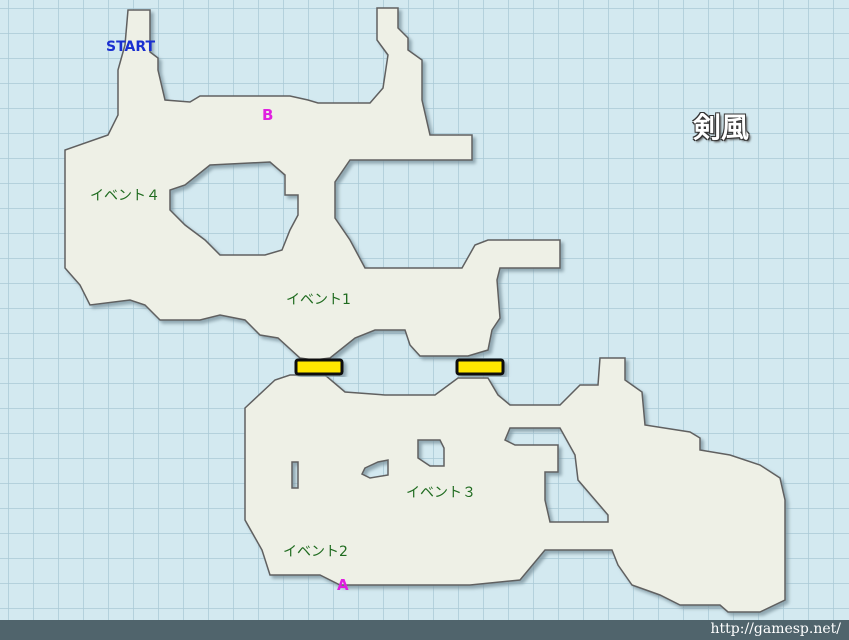  What do you see at coordinates (131, 47) in the screenshot?
I see `start-label: START` at bounding box center [131, 47].